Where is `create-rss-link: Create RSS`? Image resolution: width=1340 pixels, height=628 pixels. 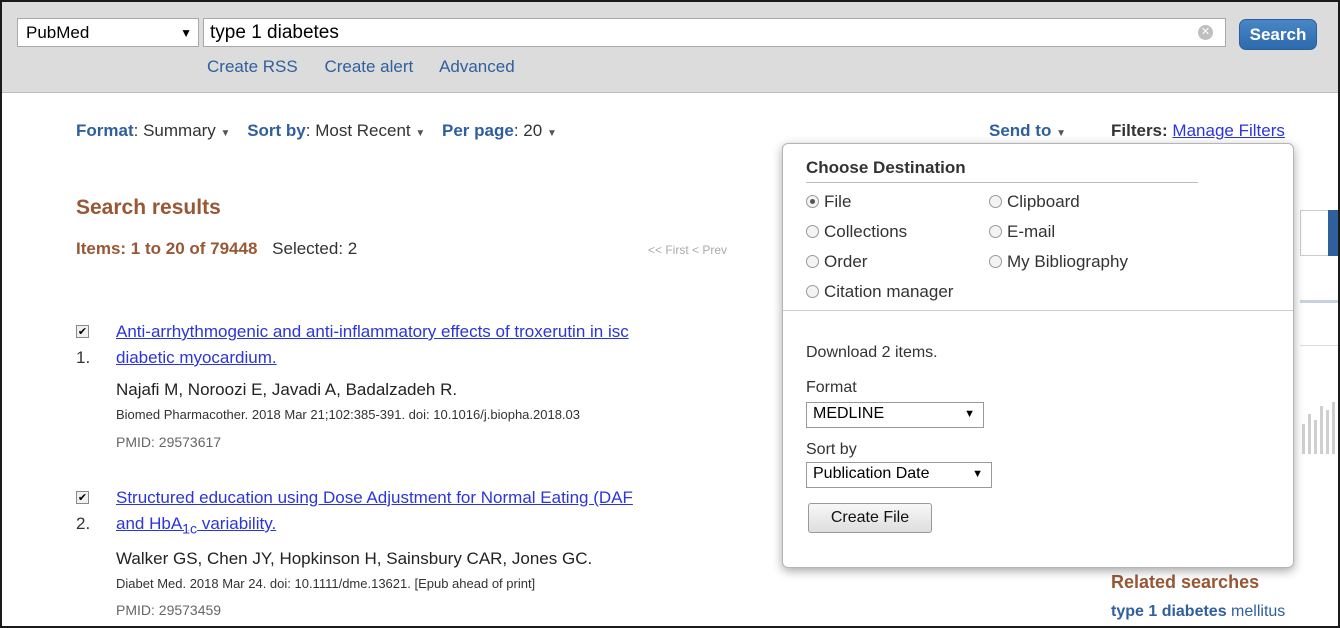 create-rss-link: Create RSS is located at coordinates (252, 66).